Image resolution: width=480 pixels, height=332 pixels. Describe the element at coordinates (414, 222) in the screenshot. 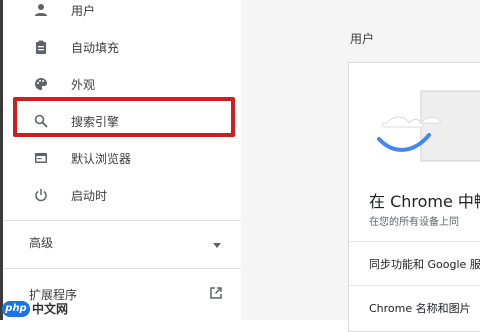

I see `sync-card-subtitle: 在您的所有设备上同` at that location.